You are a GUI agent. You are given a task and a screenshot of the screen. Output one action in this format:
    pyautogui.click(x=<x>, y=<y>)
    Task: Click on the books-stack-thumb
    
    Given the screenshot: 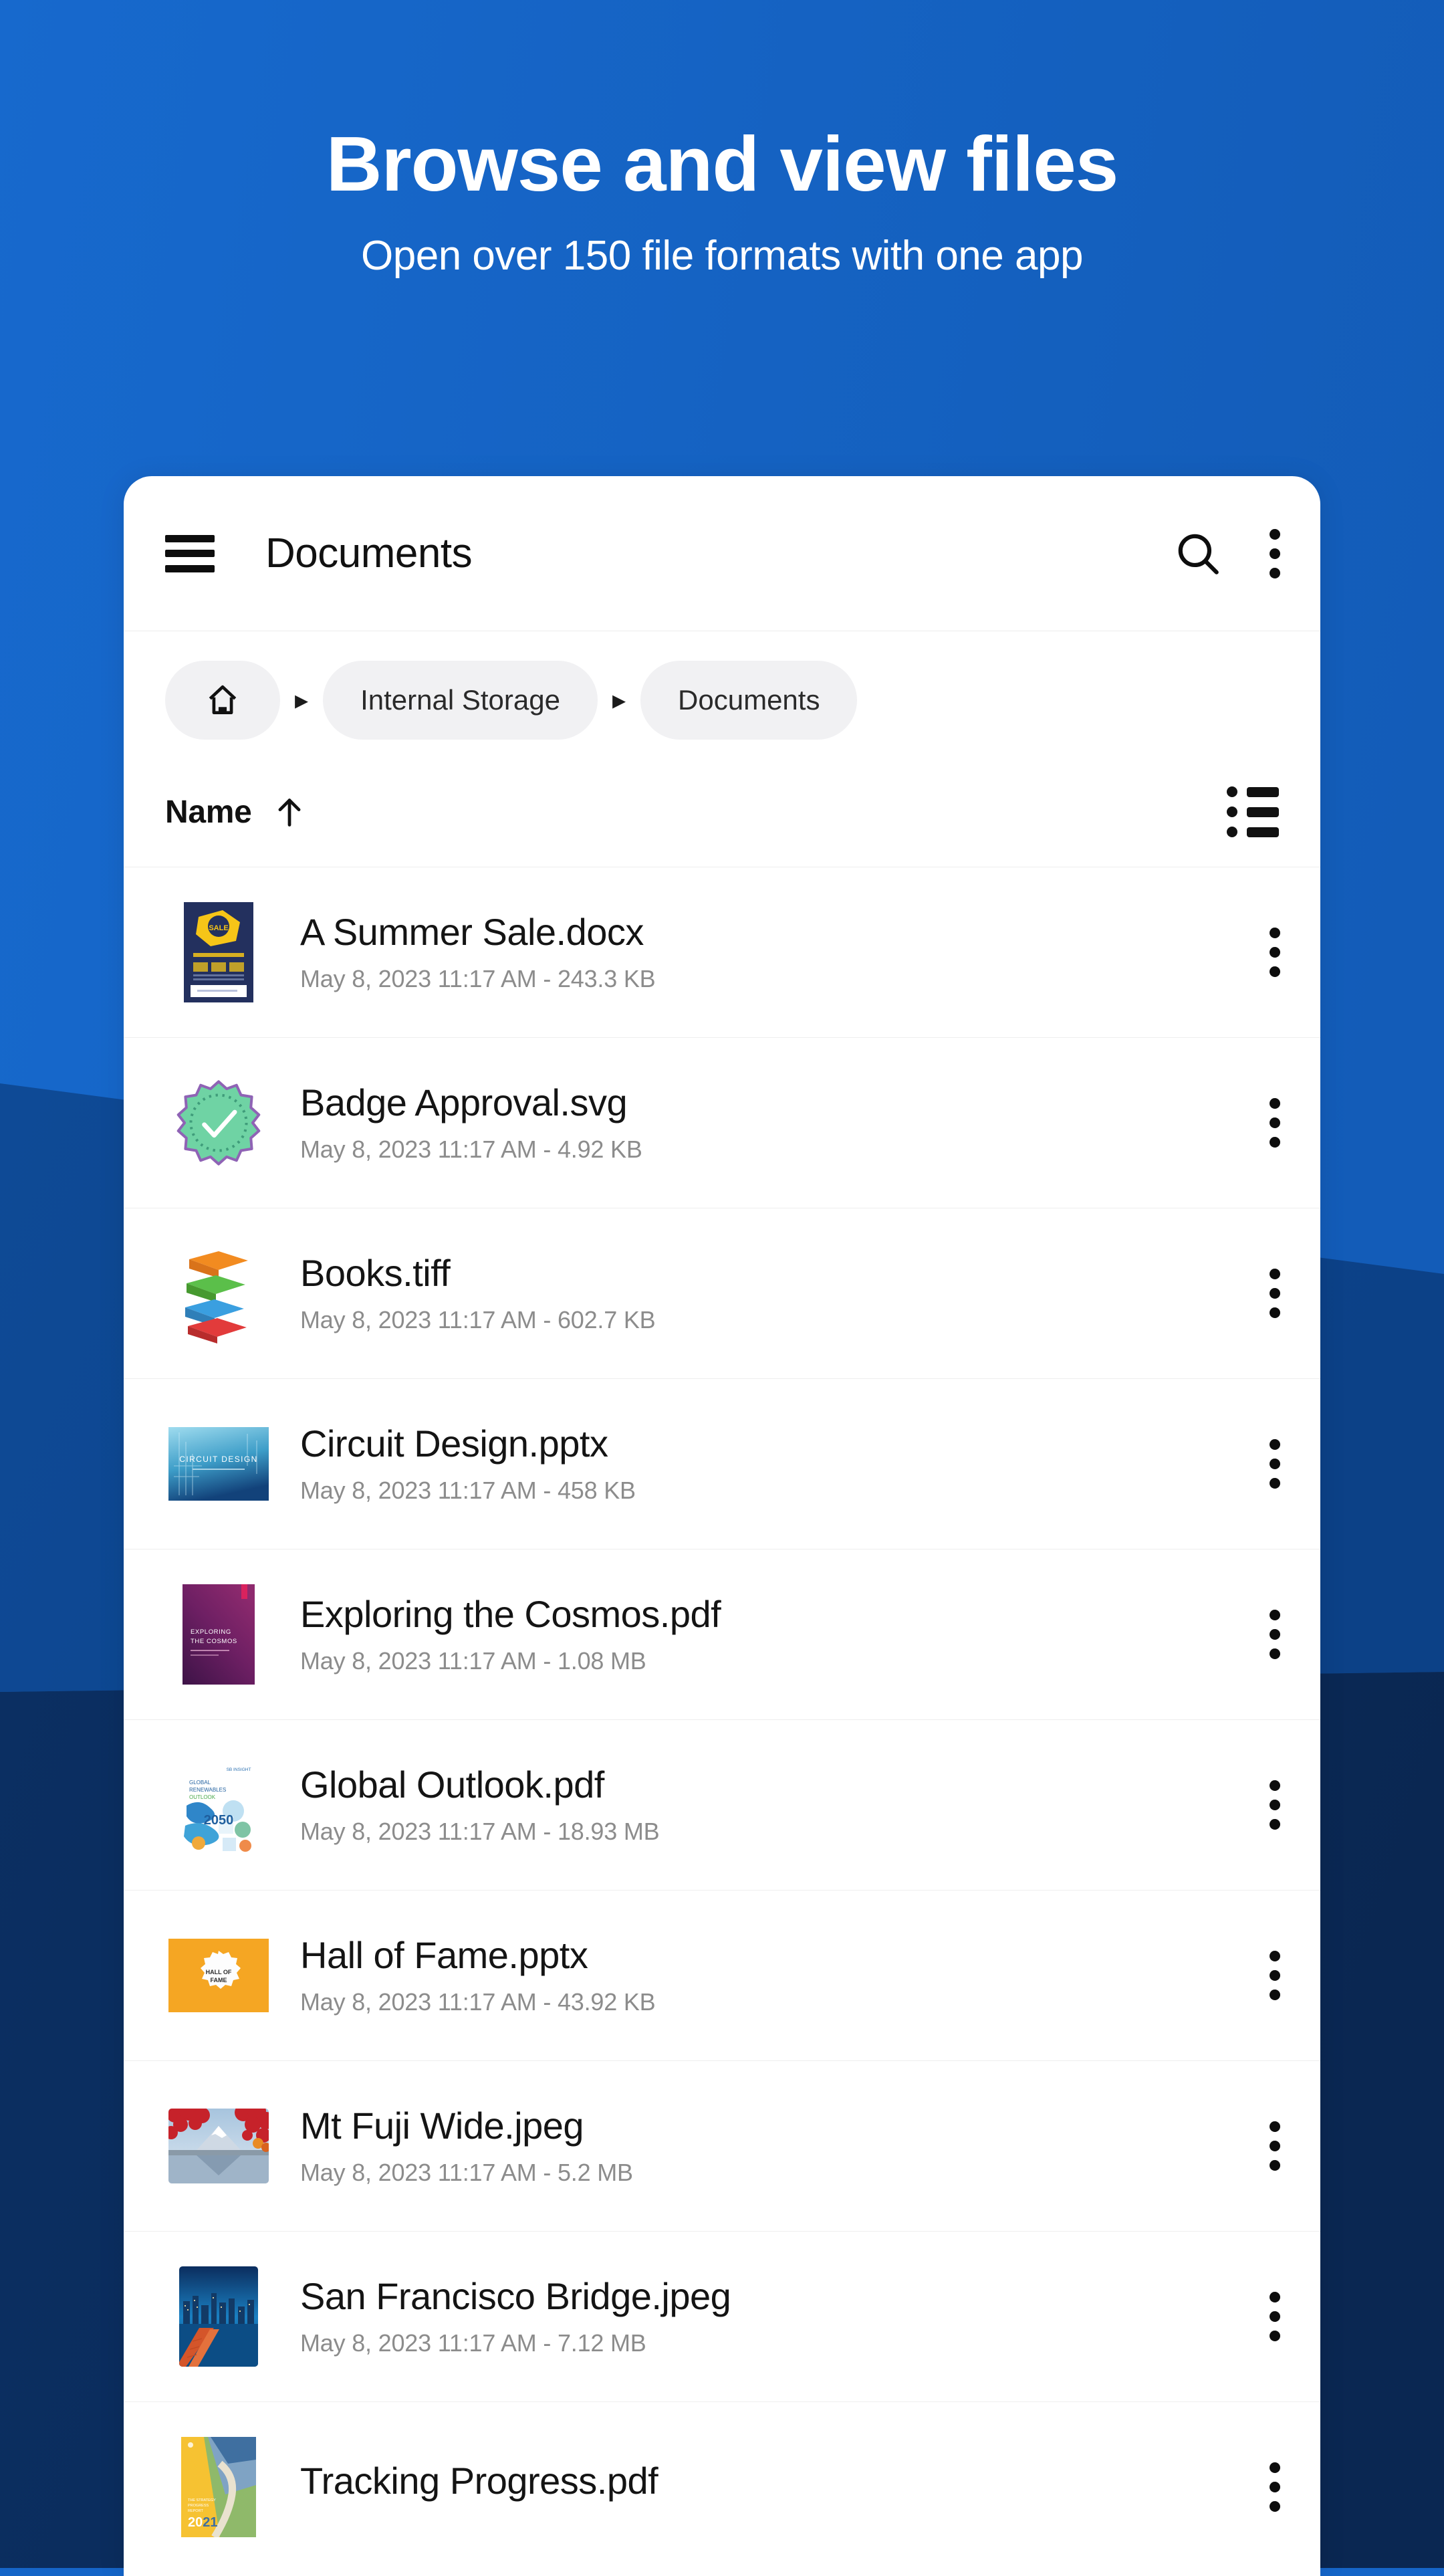 What is the action you would take?
    pyautogui.click(x=216, y=1297)
    